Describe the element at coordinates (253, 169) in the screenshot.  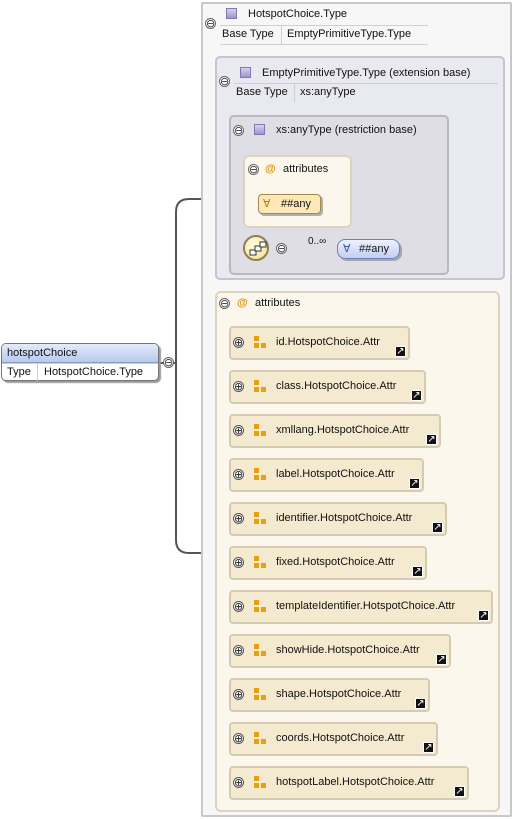
I see `collapse-restriction-attributes: ⊖` at that location.